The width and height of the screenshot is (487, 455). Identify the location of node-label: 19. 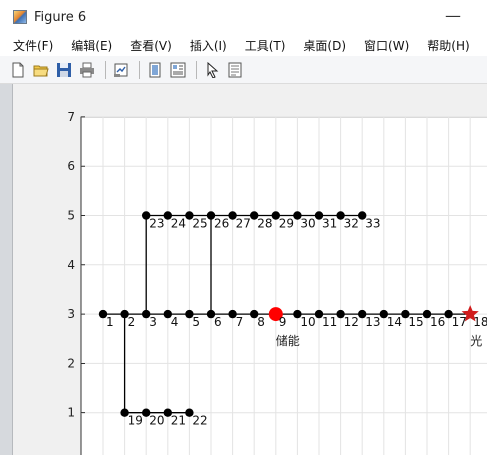
(135, 421).